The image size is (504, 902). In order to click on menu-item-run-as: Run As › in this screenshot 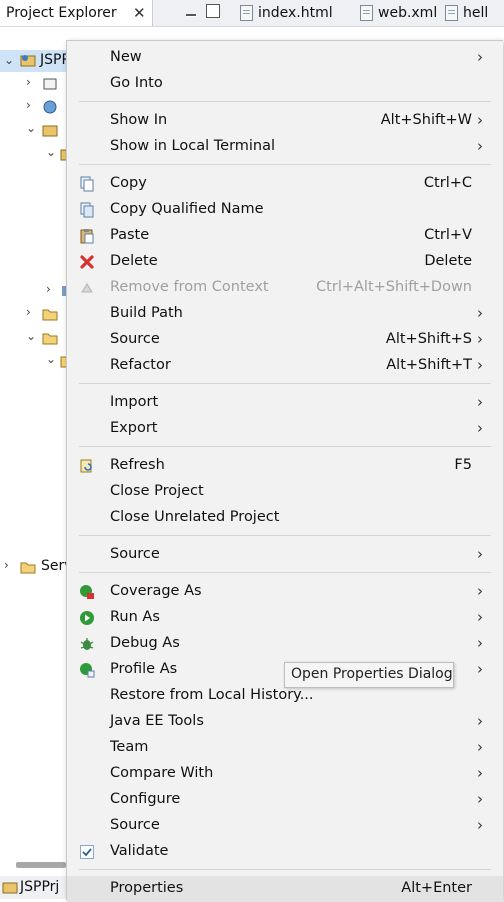, I will do `click(285, 618)`.